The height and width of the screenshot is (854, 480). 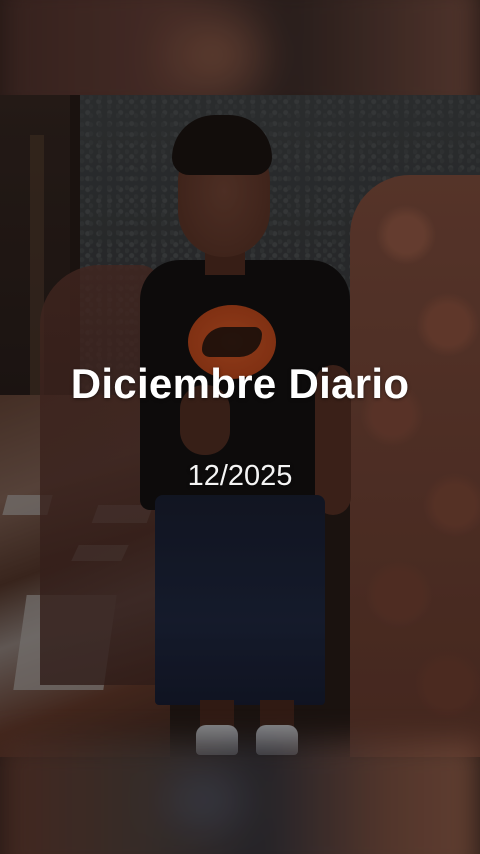 What do you see at coordinates (240, 476) in the screenshot?
I see `story-date: 12/2025` at bounding box center [240, 476].